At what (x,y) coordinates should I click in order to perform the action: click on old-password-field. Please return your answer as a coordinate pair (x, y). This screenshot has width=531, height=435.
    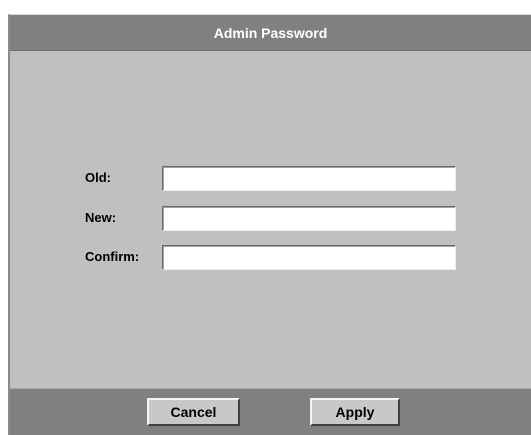
    Looking at the image, I should click on (309, 178).